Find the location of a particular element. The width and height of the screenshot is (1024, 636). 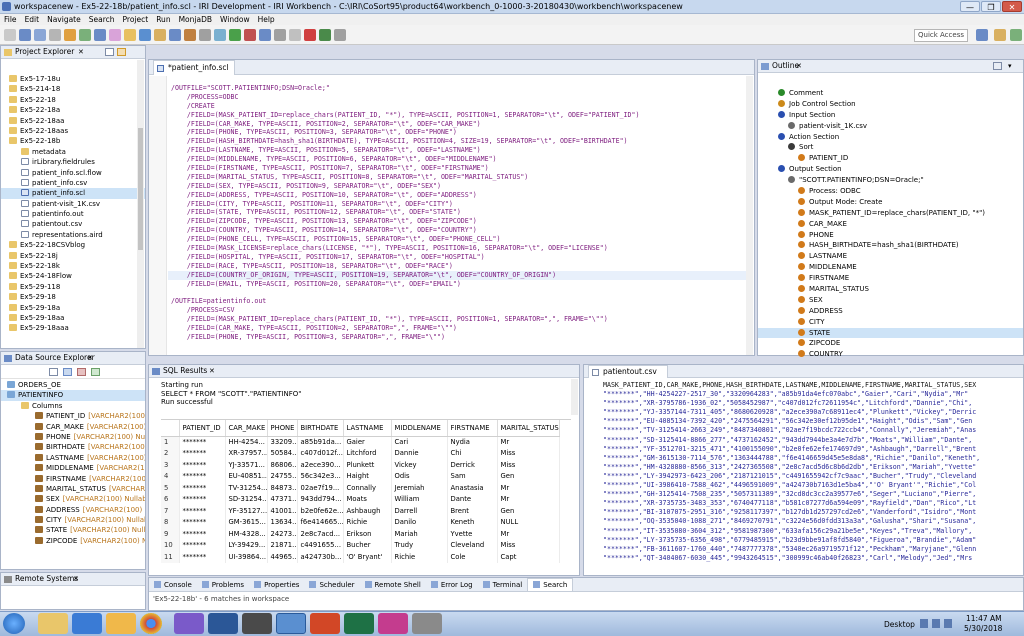

column-header is located at coordinates (170, 428).